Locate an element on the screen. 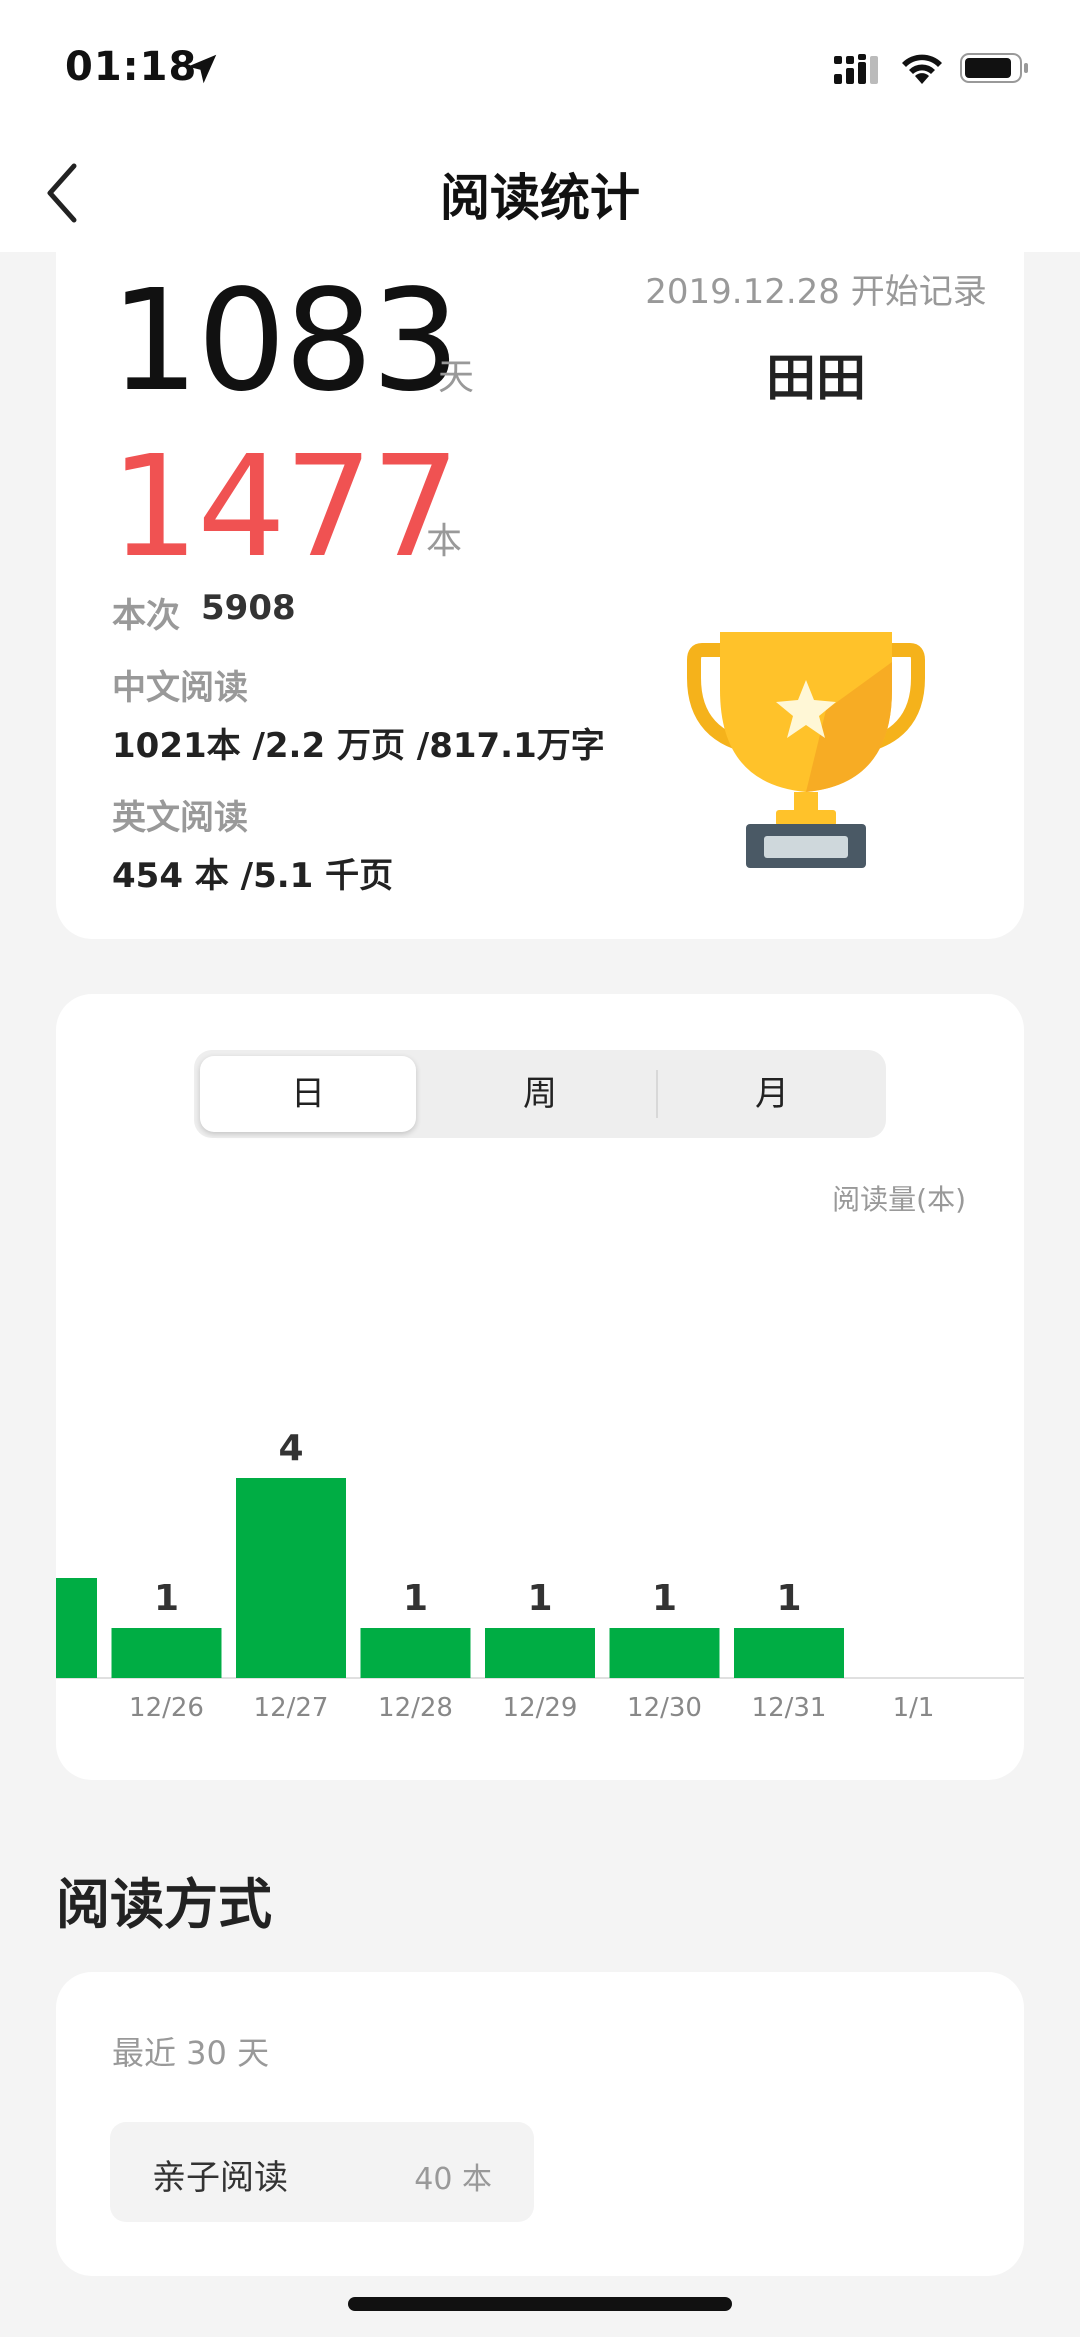 The width and height of the screenshot is (1080, 2337). x-tick-label: 5 is located at coordinates (57, 1708).